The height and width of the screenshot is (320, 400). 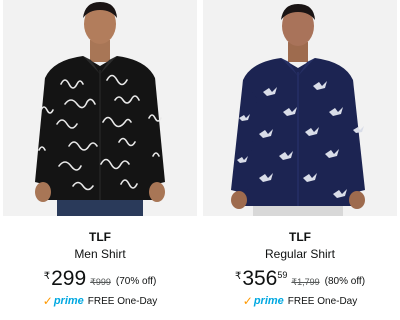 I want to click on price-whole: 356, so click(x=260, y=278).